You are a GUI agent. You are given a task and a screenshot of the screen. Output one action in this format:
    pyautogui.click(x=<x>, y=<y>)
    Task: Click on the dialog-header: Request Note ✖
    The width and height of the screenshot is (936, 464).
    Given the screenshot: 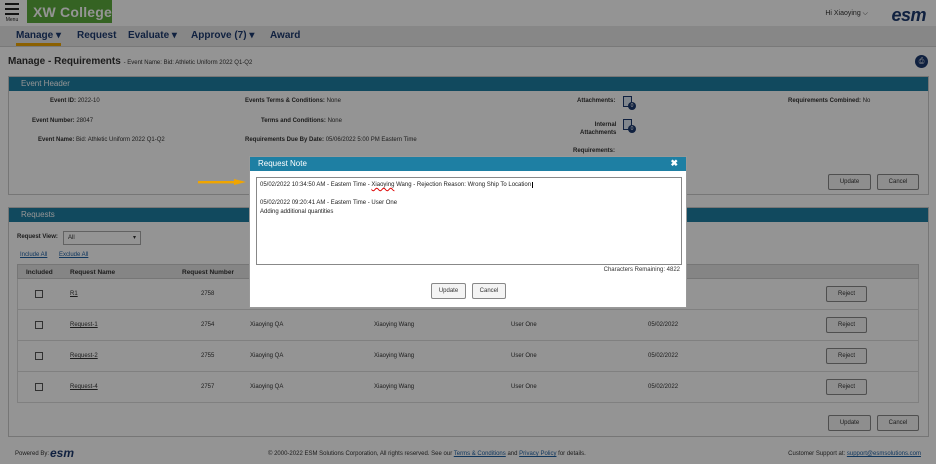 What is the action you would take?
    pyautogui.click(x=468, y=164)
    